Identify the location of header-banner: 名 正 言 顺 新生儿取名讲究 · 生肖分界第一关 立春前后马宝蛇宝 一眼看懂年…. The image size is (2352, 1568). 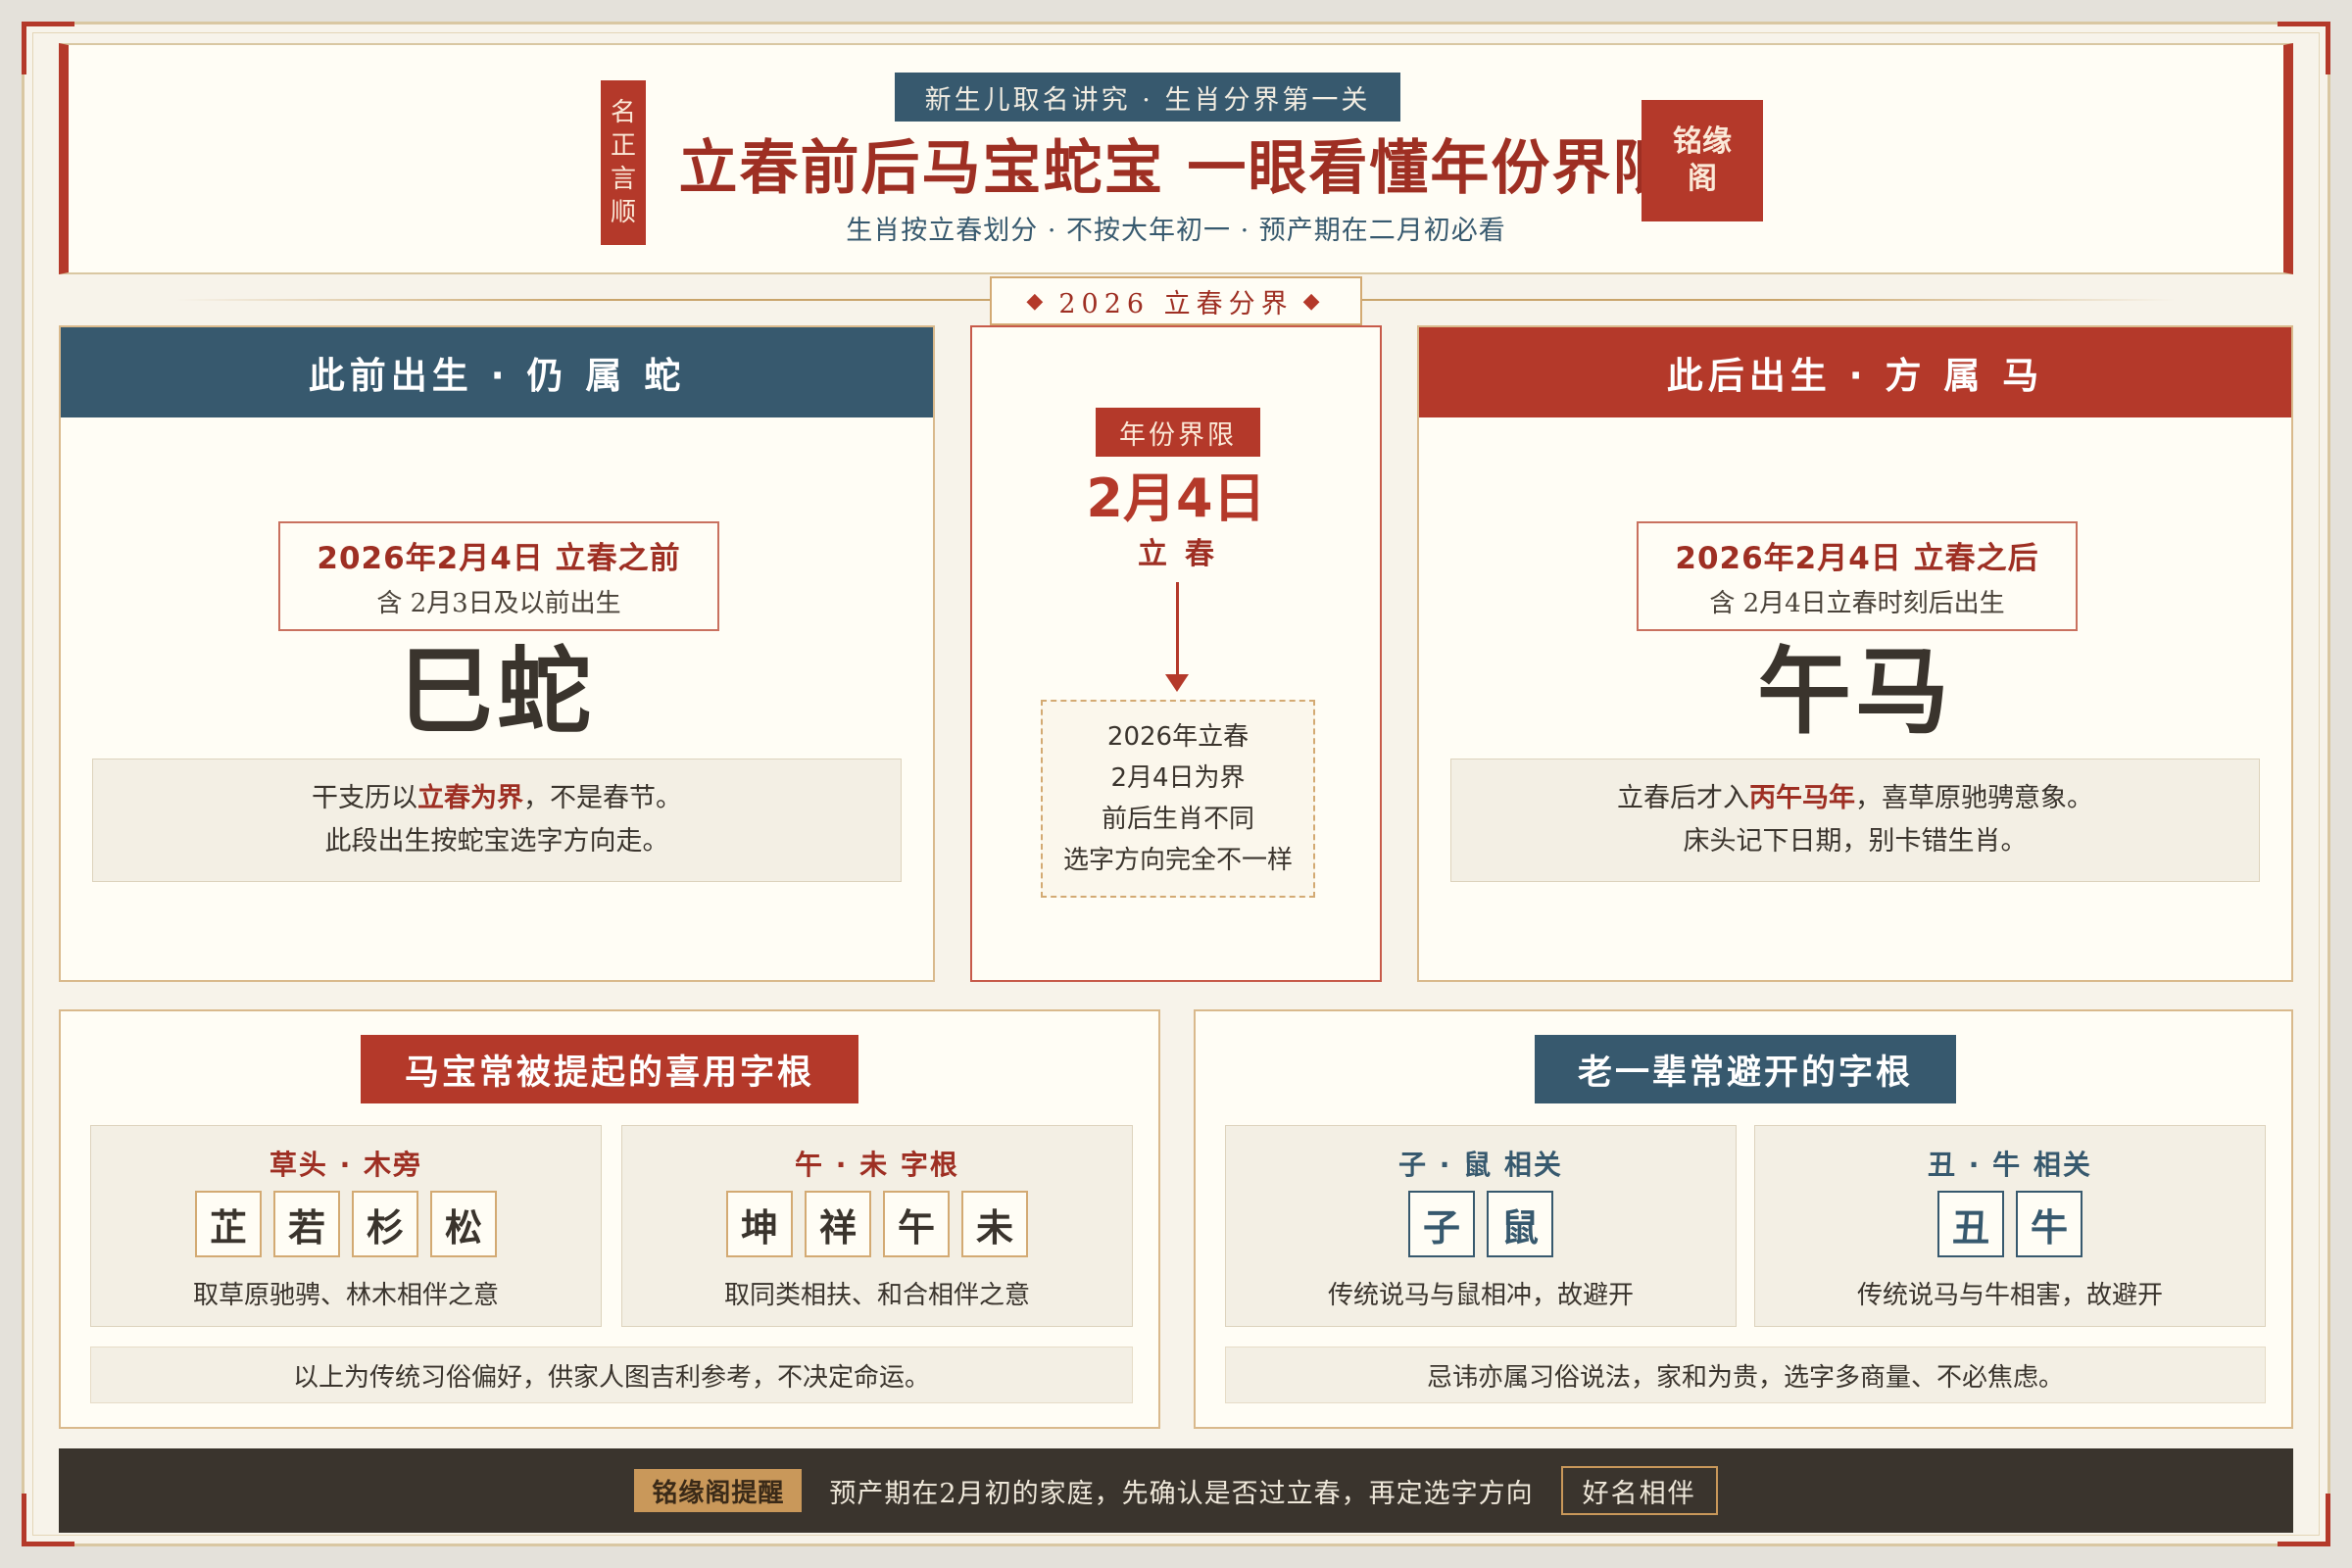
(1176, 158).